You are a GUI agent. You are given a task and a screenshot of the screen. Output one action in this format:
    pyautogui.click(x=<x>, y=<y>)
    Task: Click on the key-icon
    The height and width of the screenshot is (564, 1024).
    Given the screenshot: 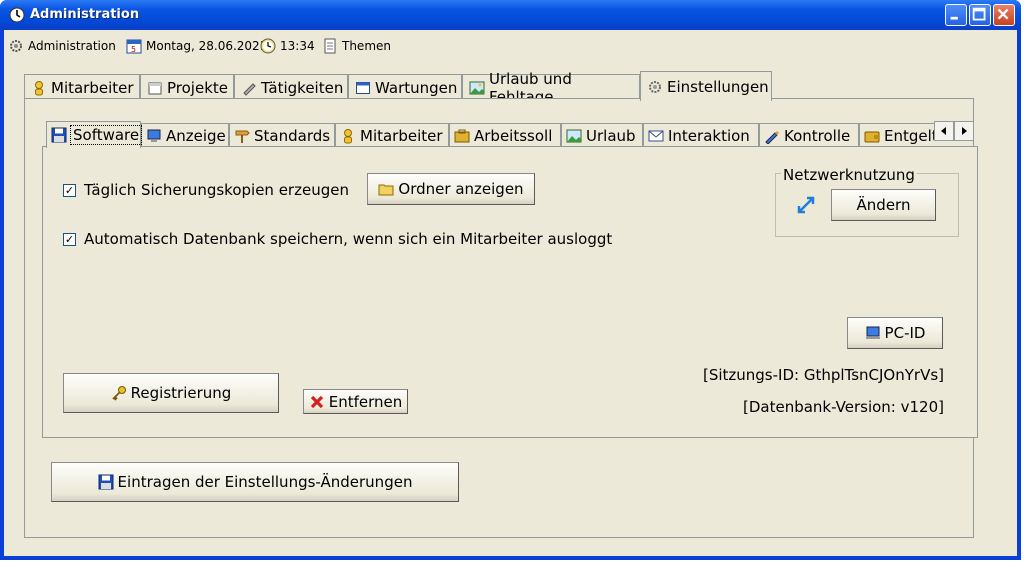 What is the action you would take?
    pyautogui.click(x=119, y=393)
    